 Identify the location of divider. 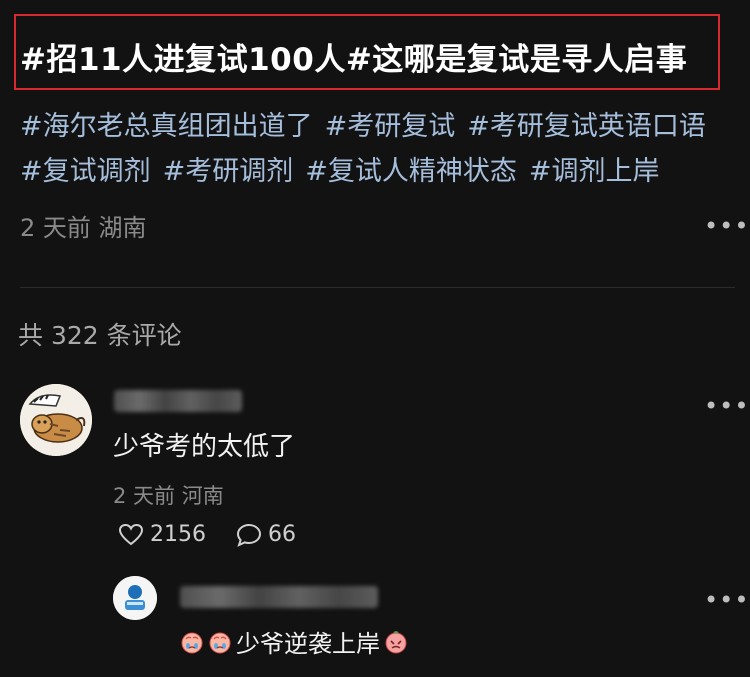
(377, 287).